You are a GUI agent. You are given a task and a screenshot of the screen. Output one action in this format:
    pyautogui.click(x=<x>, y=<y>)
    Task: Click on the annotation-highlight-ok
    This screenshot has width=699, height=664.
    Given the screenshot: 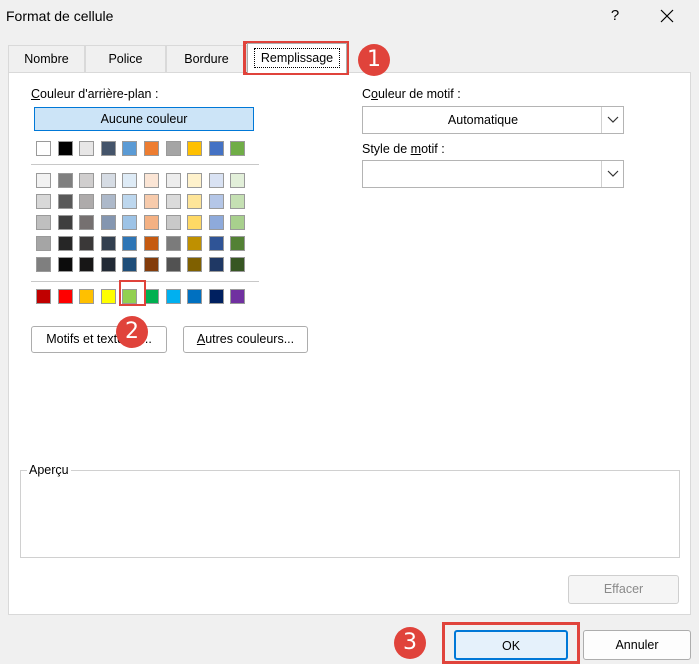 What is the action you would take?
    pyautogui.click(x=511, y=643)
    